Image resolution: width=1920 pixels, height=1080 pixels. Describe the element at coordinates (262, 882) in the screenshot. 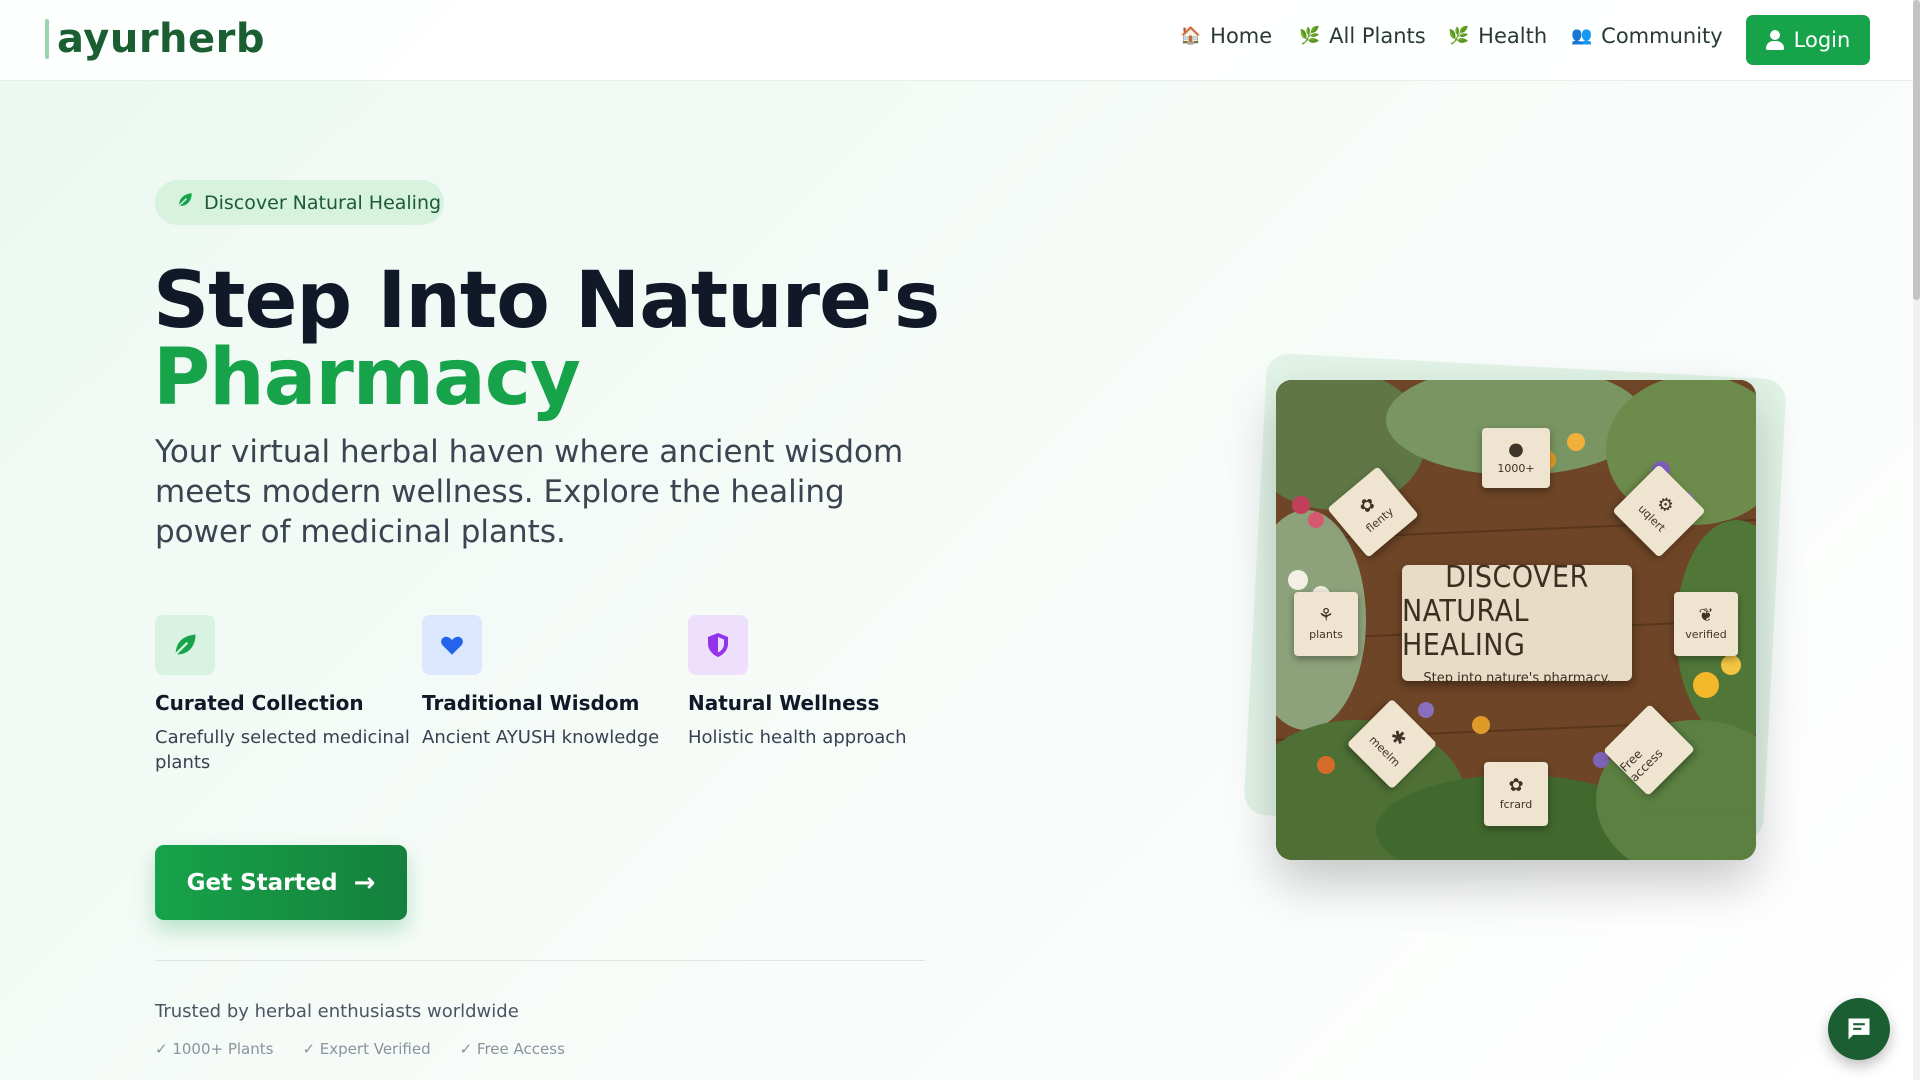

I see `cta-label: Get Started` at that location.